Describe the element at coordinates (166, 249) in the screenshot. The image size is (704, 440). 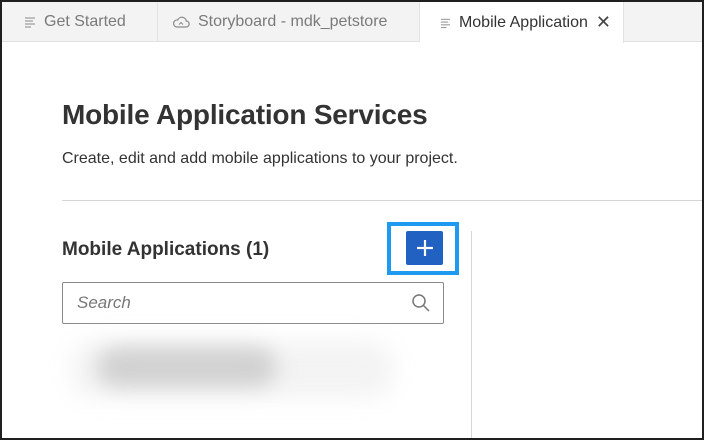
I see `mobile-applications-heading: Mobile Applications (1)` at that location.